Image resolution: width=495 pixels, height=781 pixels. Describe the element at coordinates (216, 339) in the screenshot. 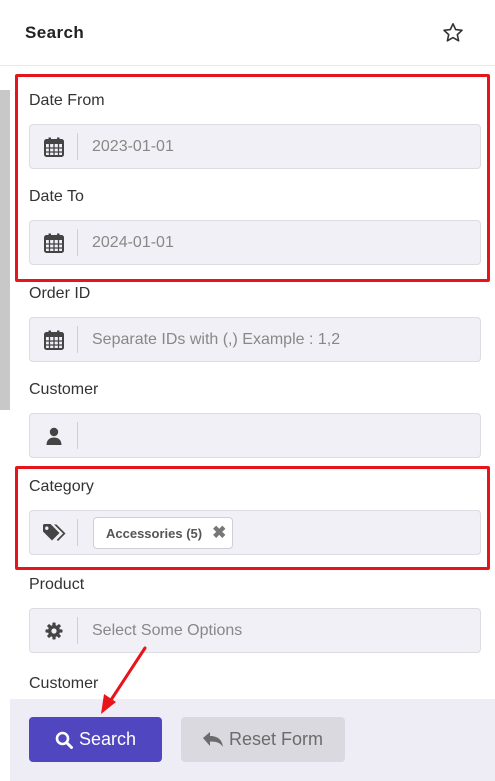

I see `order-id-input: Separate IDs with (,) Example : 1,2` at that location.